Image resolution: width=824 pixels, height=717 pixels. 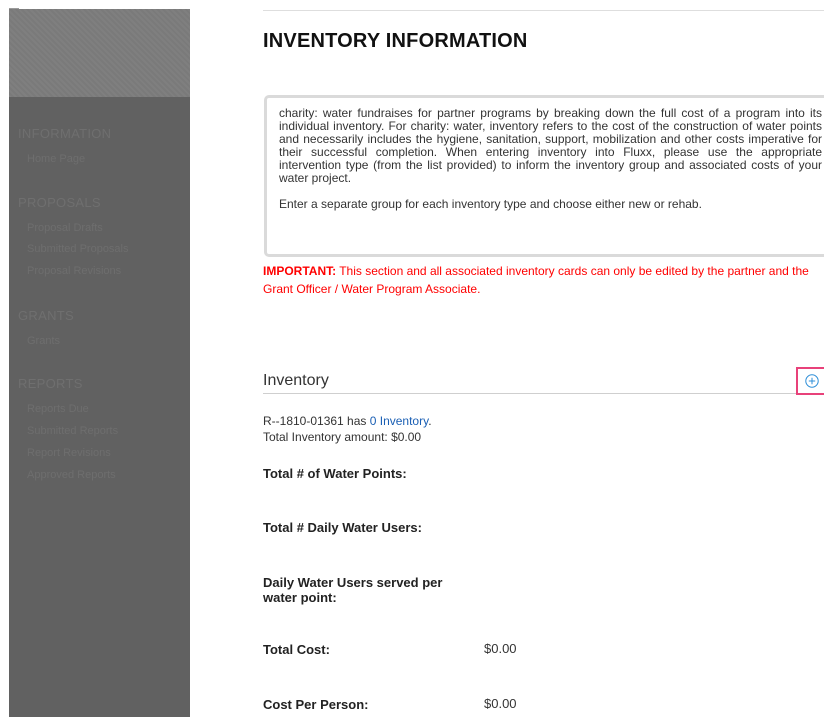 I want to click on inventory-divider, so click(x=532, y=393).